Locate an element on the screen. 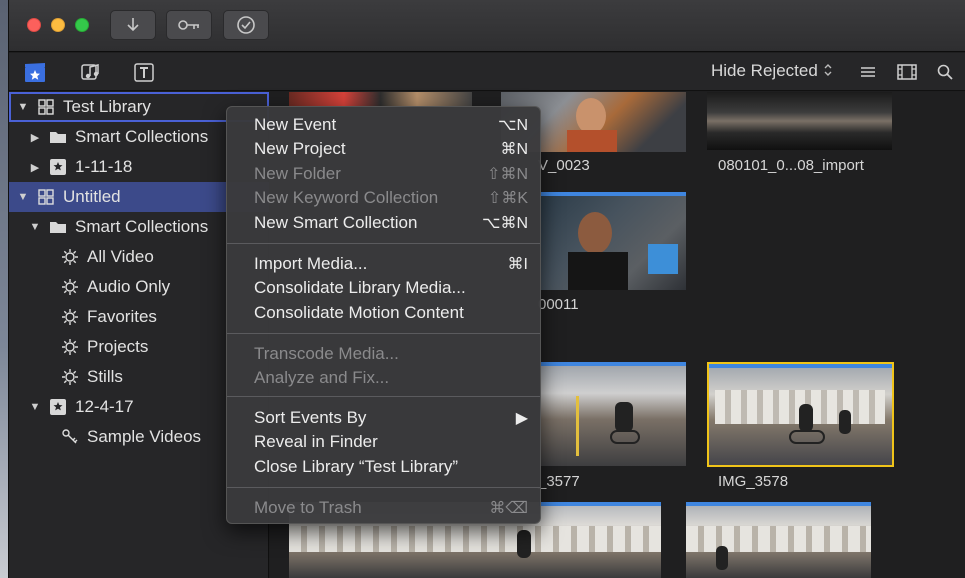 The image size is (965, 578). menu-item-new-event: New Event ⌥N is located at coordinates (383, 125).